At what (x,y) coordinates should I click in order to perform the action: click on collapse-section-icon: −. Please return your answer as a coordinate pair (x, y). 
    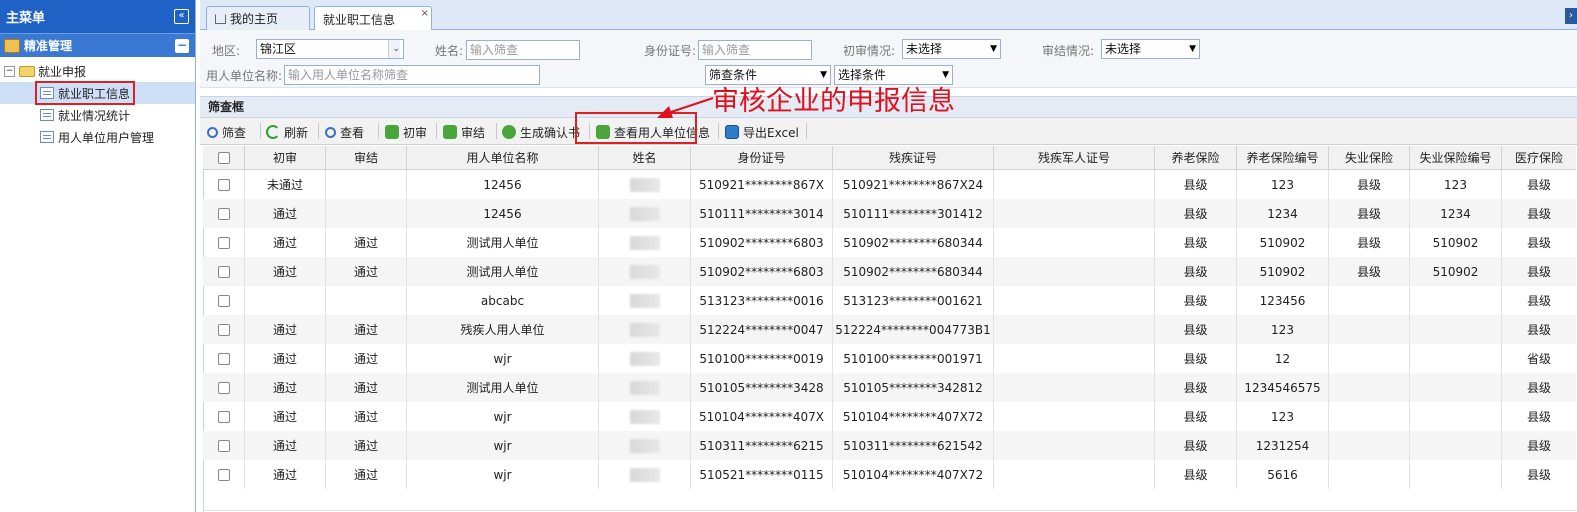
    Looking at the image, I should click on (182, 45).